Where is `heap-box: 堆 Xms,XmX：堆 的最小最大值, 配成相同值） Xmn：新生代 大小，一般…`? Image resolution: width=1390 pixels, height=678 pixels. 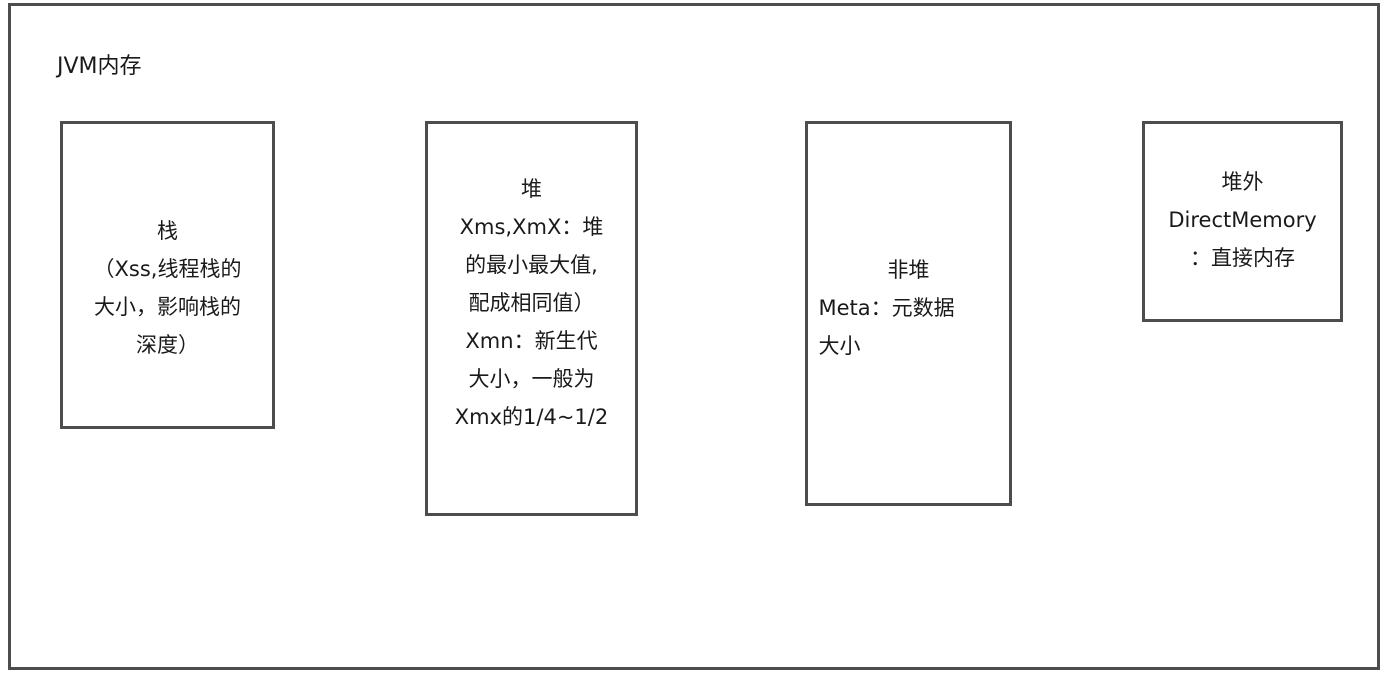
heap-box: 堆 Xms,XmX：堆 的最小最大值, 配成相同值） Xmn：新生代 大小，一般… is located at coordinates (531, 318).